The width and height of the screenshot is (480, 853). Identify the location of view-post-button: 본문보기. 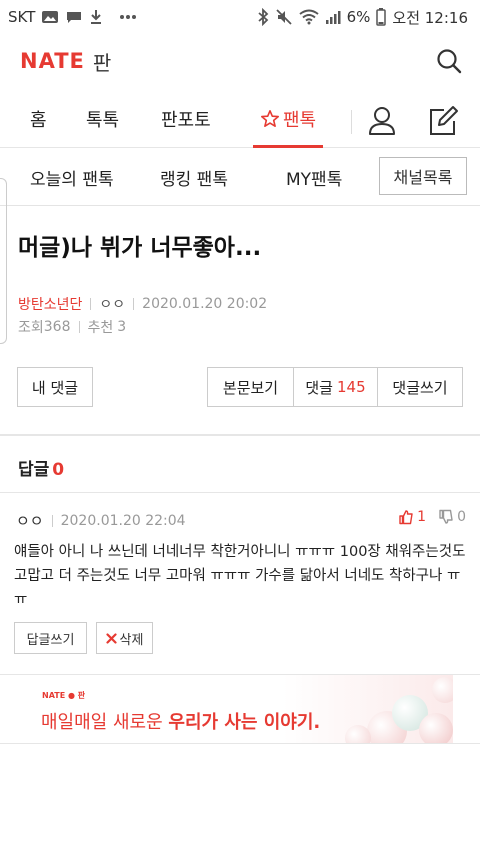
(250, 387).